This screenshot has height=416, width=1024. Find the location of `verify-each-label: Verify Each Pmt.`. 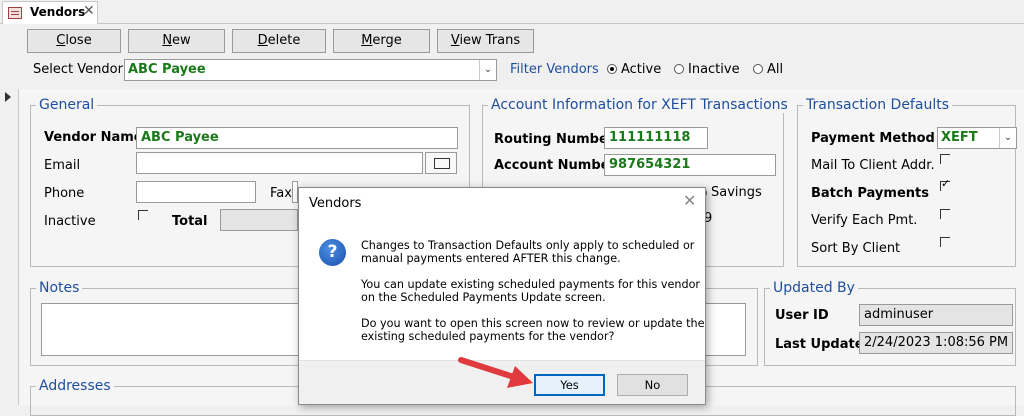

verify-each-label: Verify Each Pmt. is located at coordinates (864, 220).